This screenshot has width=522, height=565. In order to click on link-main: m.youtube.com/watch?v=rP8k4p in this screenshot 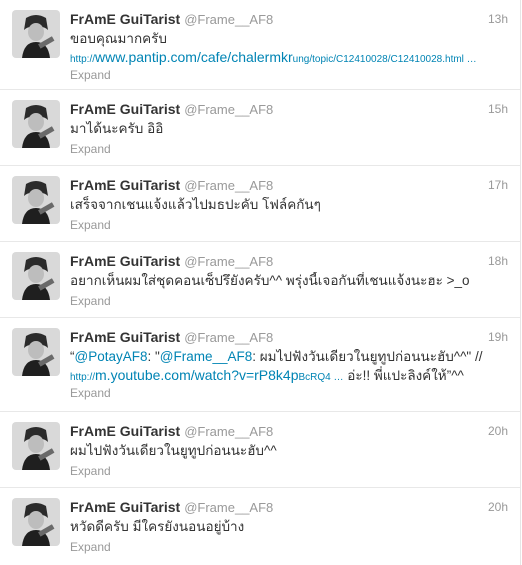, I will do `click(197, 375)`.